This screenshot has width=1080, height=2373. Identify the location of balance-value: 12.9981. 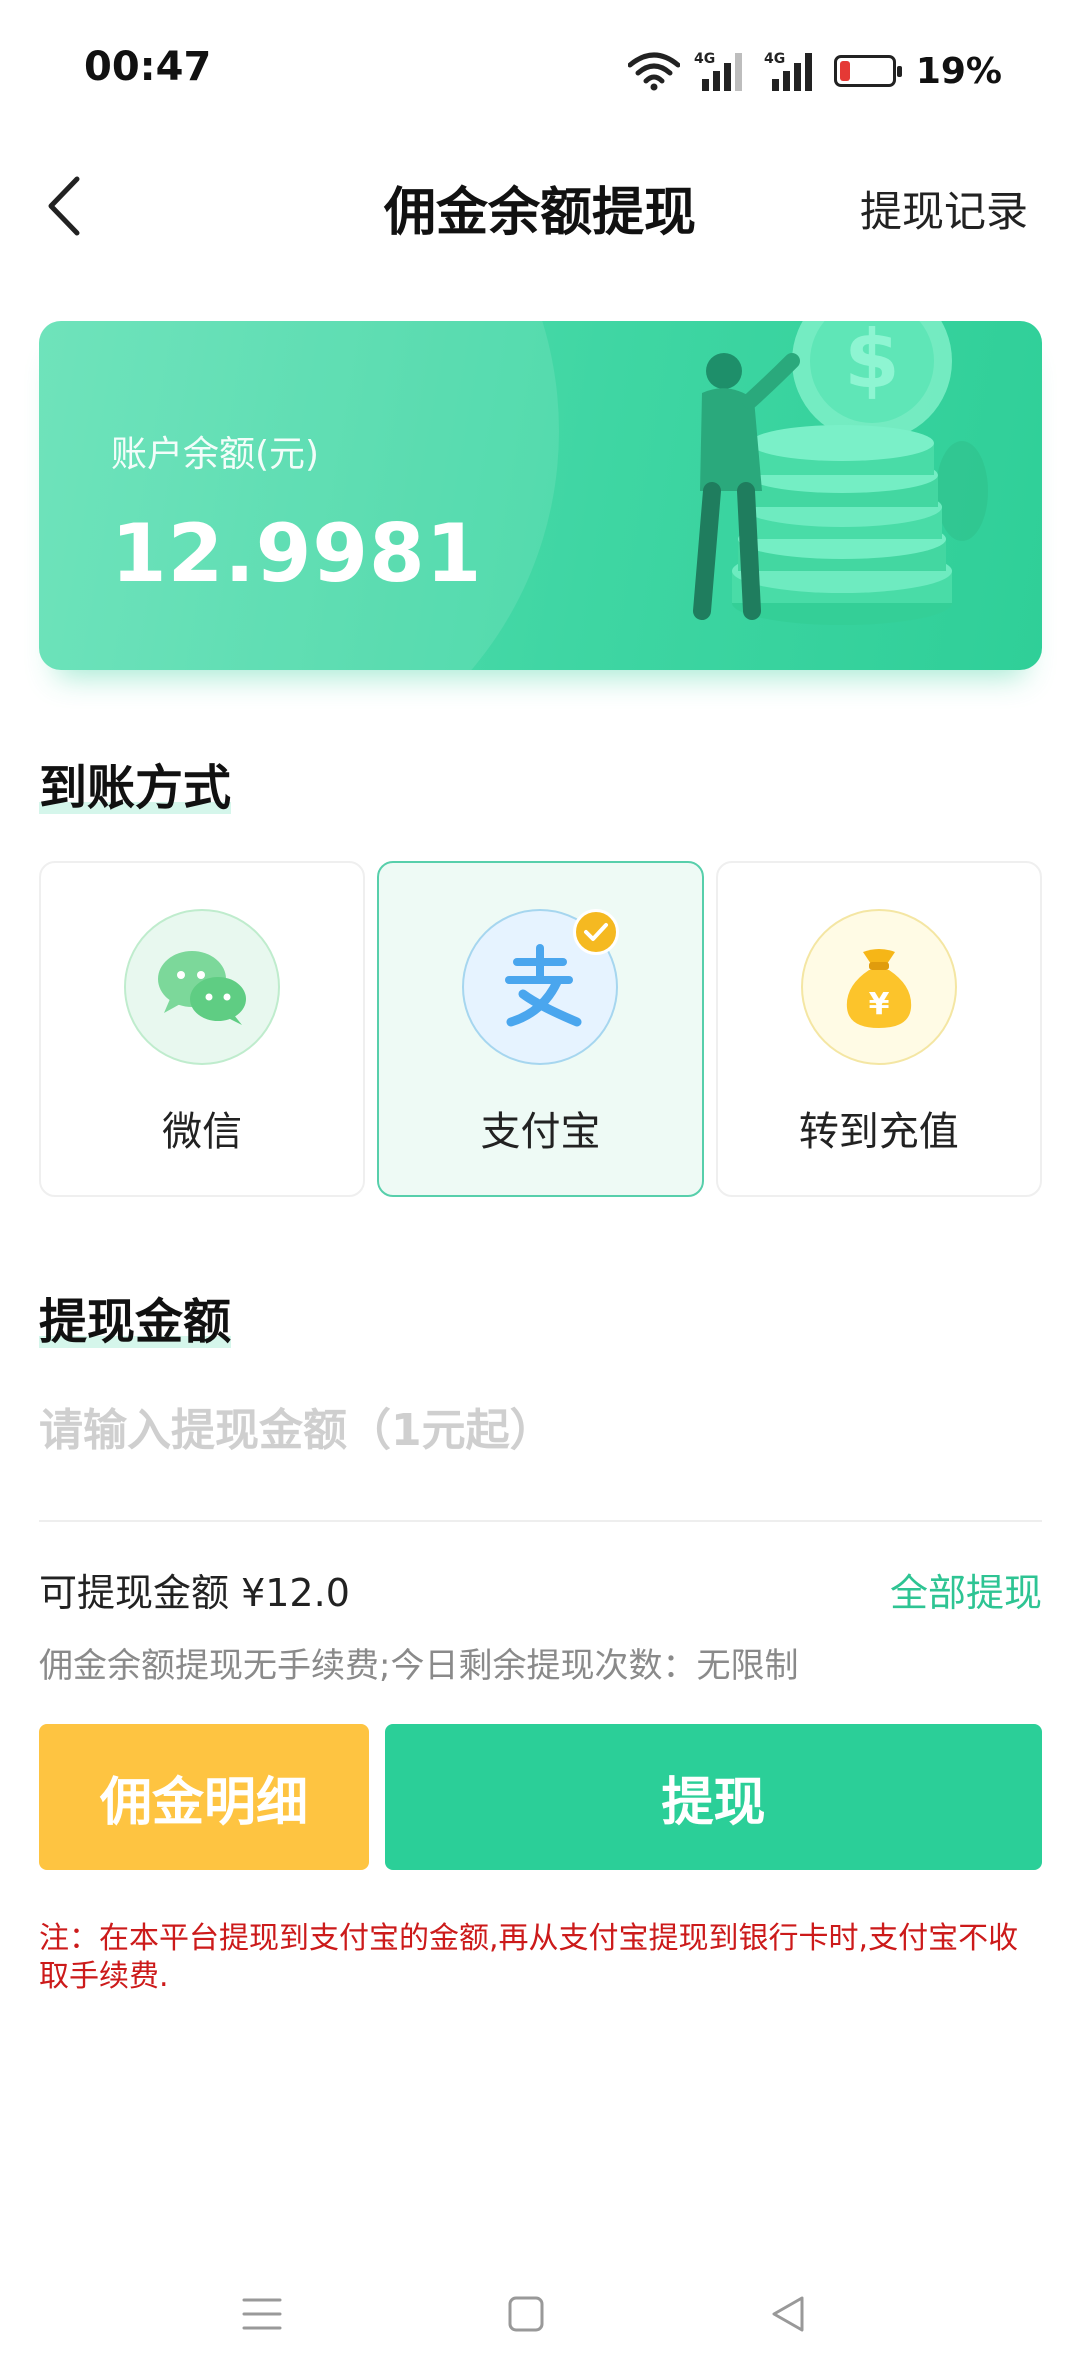
(297, 553).